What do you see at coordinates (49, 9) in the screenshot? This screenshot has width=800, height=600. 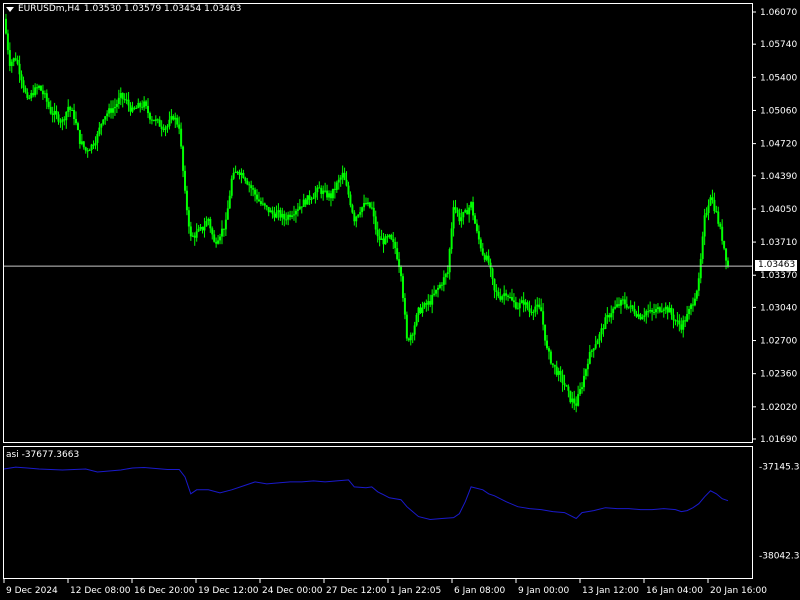 I see `symbol-label: EURUSDm,H4` at bounding box center [49, 9].